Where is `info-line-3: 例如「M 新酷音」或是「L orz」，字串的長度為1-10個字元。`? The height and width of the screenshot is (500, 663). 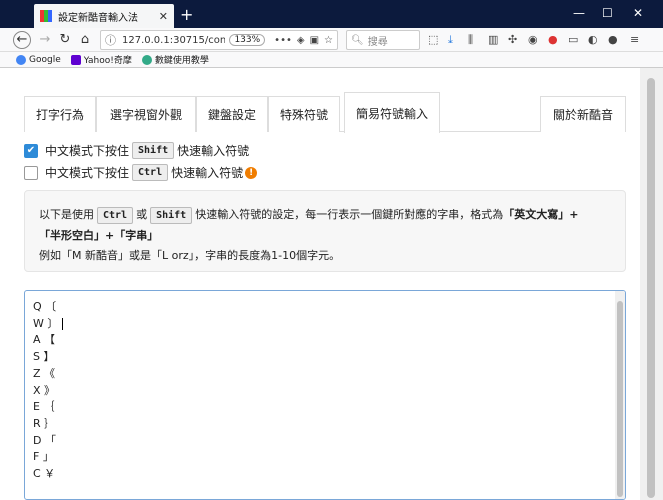
info-line-3: 例如「M 新酷音」或是「L orz」，字串的長度為1-10個字元。 is located at coordinates (190, 255).